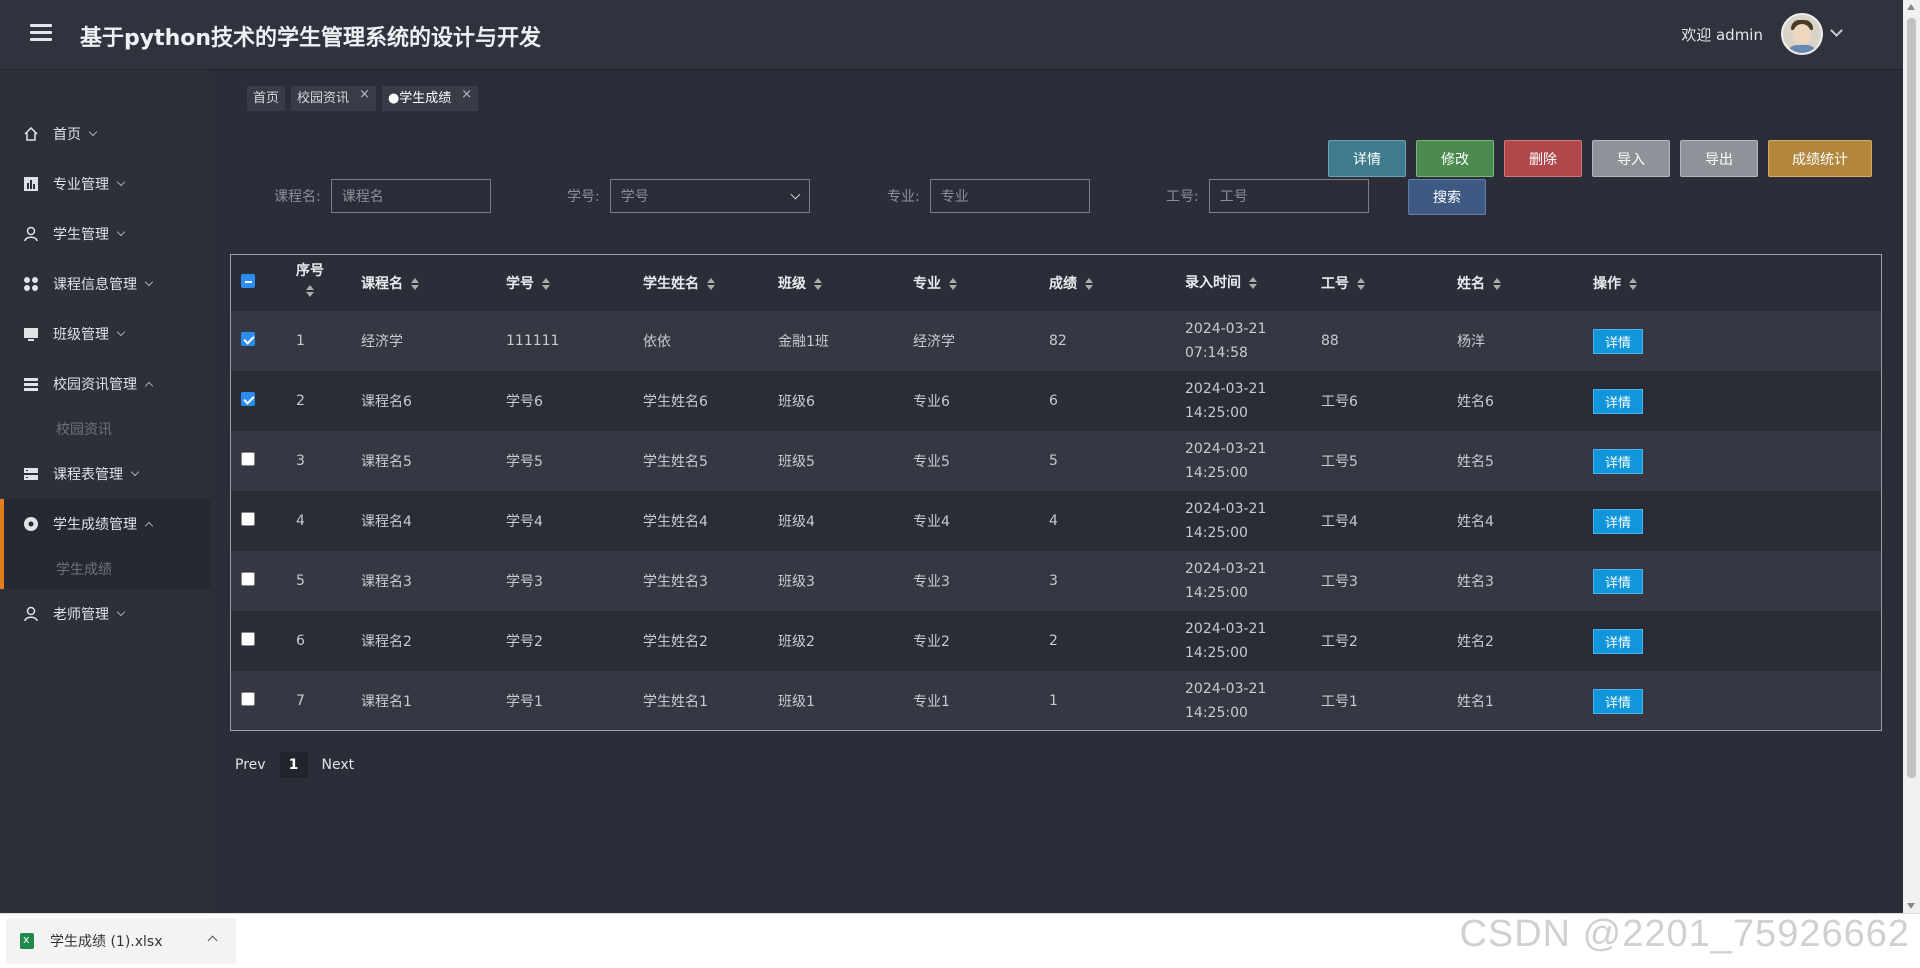  What do you see at coordinates (293, 765) in the screenshot?
I see `page-number: 1` at bounding box center [293, 765].